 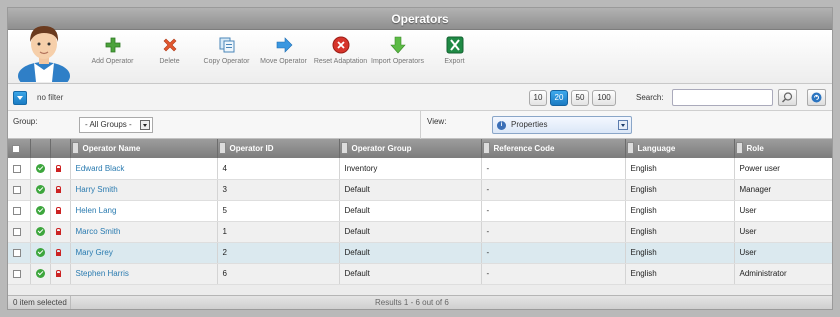 What do you see at coordinates (381, 148) in the screenshot?
I see `column-label: Operator Group` at bounding box center [381, 148].